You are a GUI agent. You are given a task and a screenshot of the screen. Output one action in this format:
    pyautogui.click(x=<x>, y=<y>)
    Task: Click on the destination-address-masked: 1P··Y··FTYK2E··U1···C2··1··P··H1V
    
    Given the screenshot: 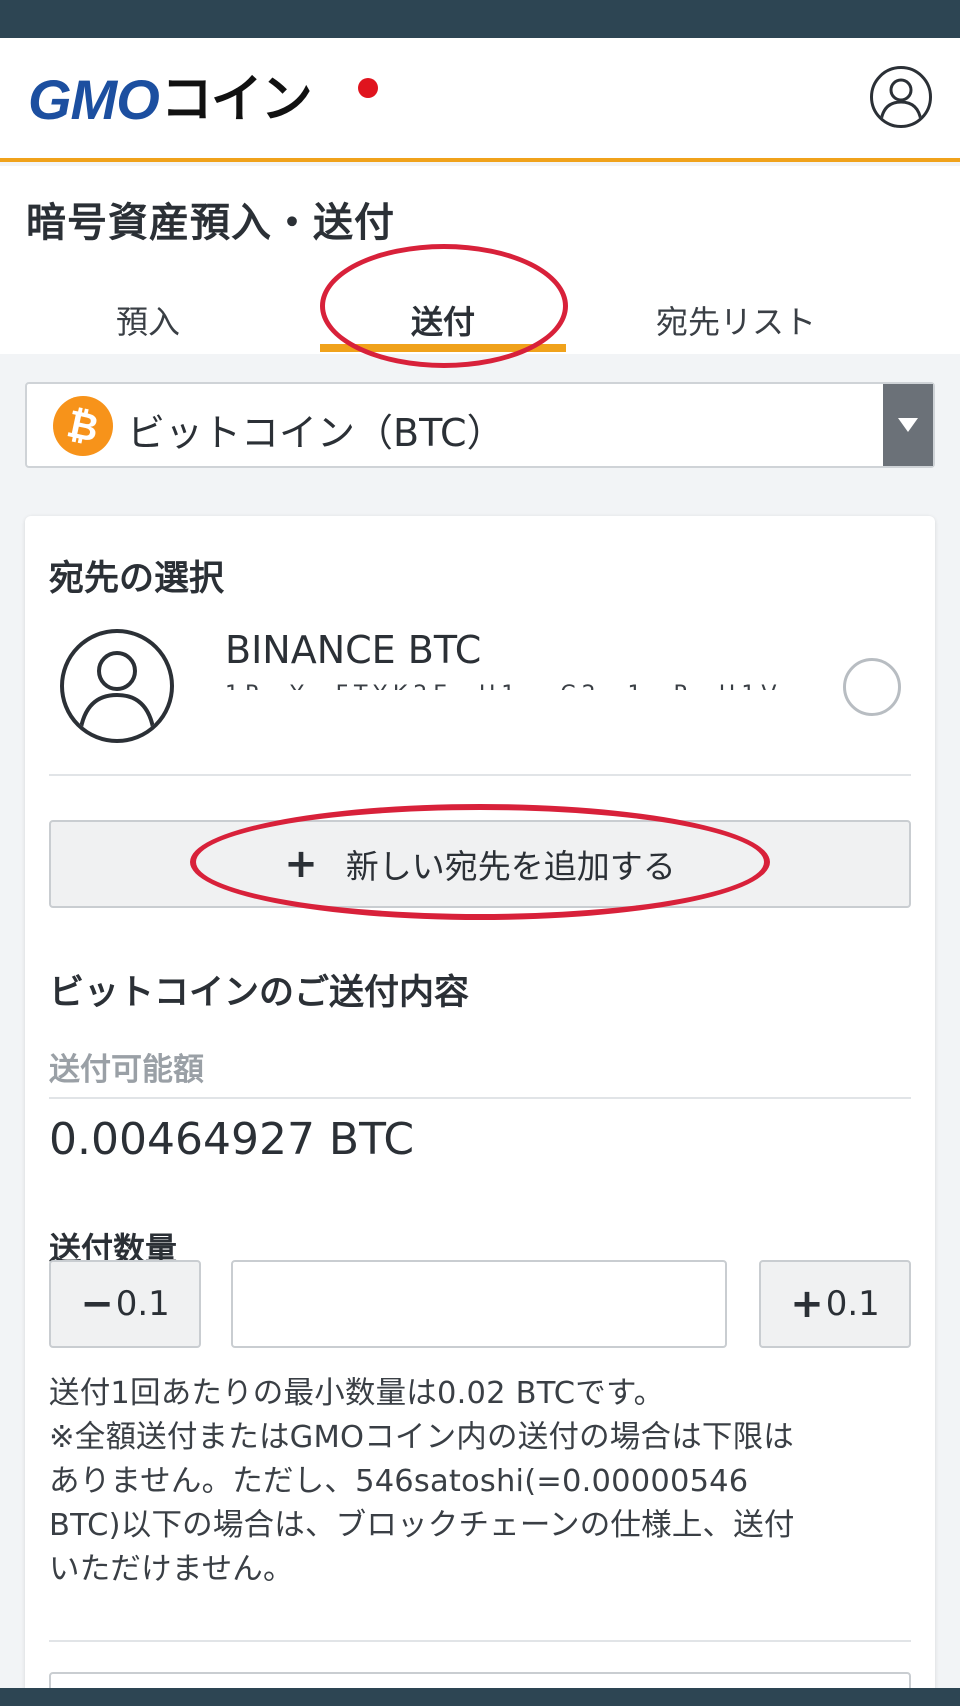 What is the action you would take?
    pyautogui.click(x=505, y=683)
    